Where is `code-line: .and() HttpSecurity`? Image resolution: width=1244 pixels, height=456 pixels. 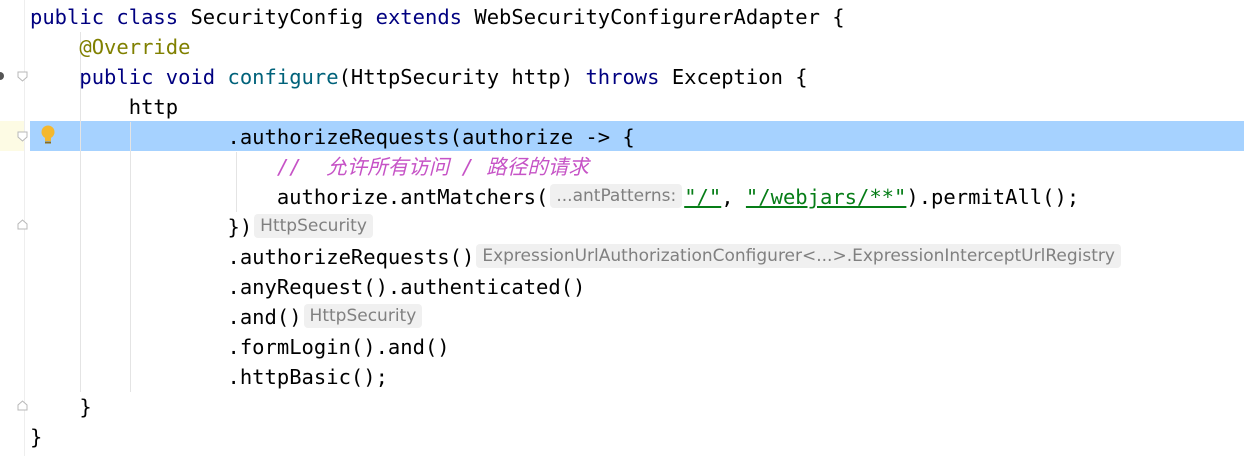 code-line: .and() HttpSecurity is located at coordinates (227, 317).